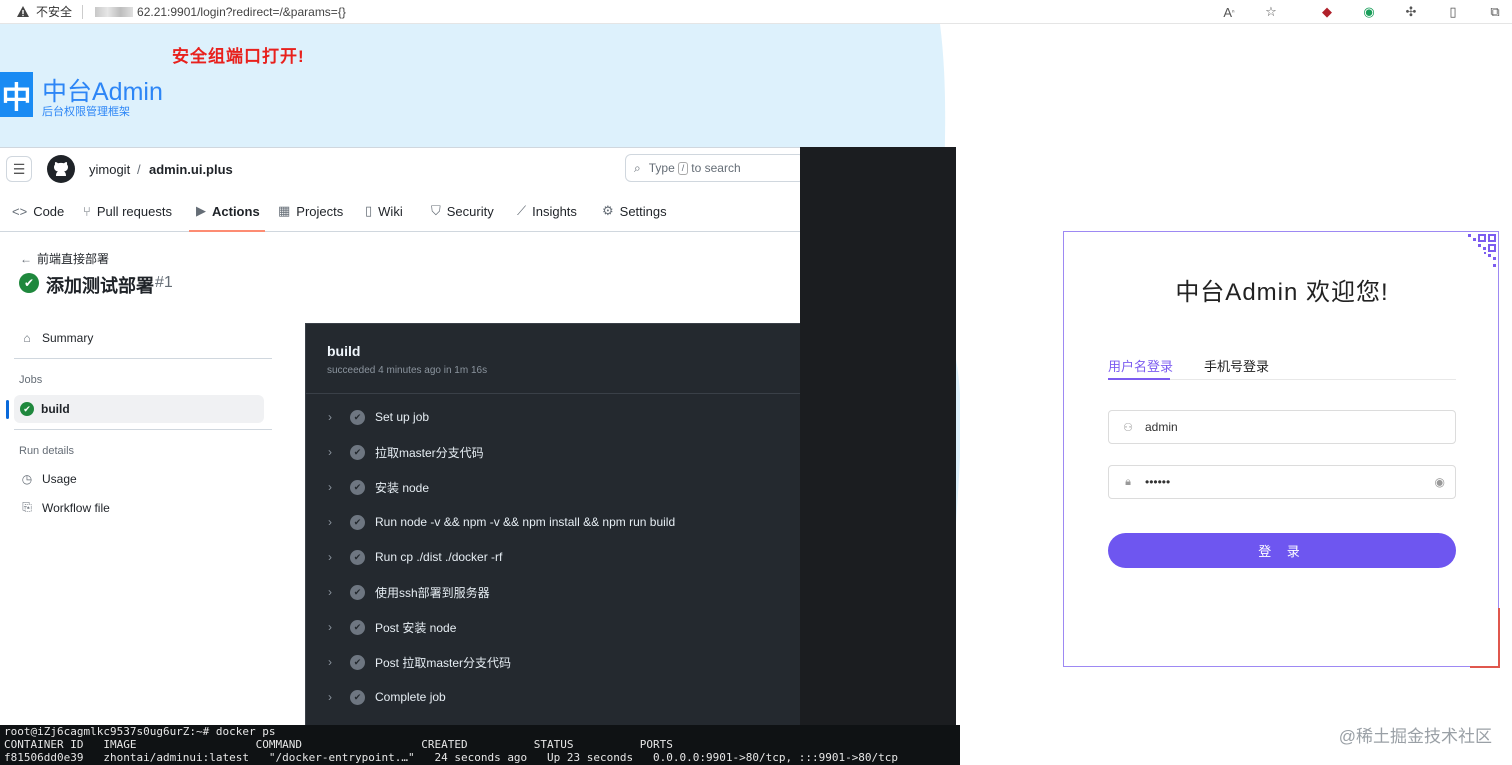 Image resolution: width=1512 pixels, height=765 pixels. I want to click on back-to-workflow-link: ← 前端直接部署, so click(64, 258).